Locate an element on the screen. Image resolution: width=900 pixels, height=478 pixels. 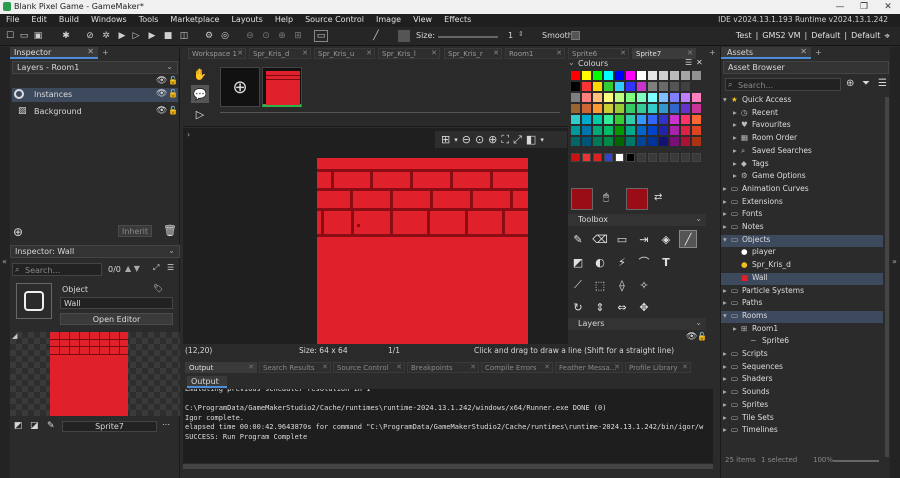
menu-layouts: Layouts is located at coordinates (246, 19).